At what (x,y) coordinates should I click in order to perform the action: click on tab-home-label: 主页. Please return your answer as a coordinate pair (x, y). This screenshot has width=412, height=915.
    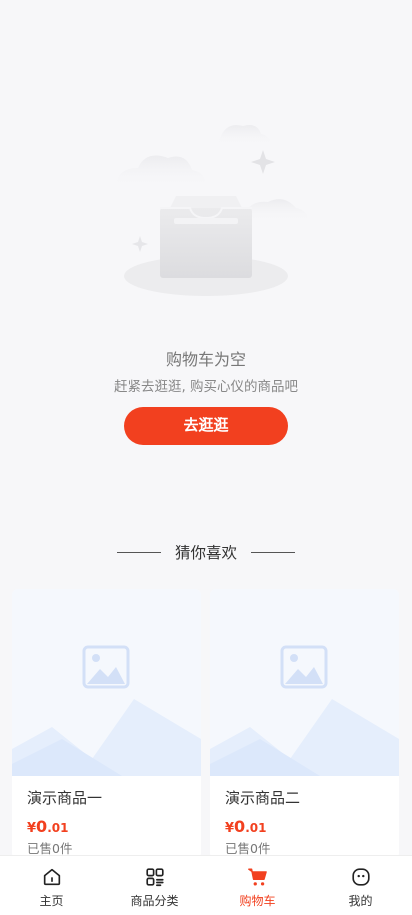
    Looking at the image, I should click on (51, 901).